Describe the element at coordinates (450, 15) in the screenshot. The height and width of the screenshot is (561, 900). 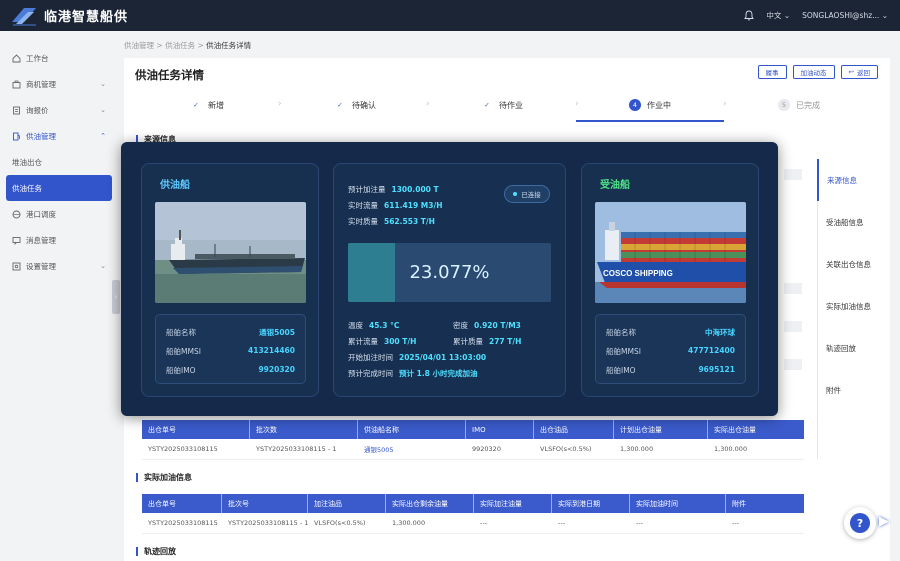
I see `top-bar: 临港智慧船供 中文 ⌄ SONGLAOSHI@shz... ⌄` at that location.